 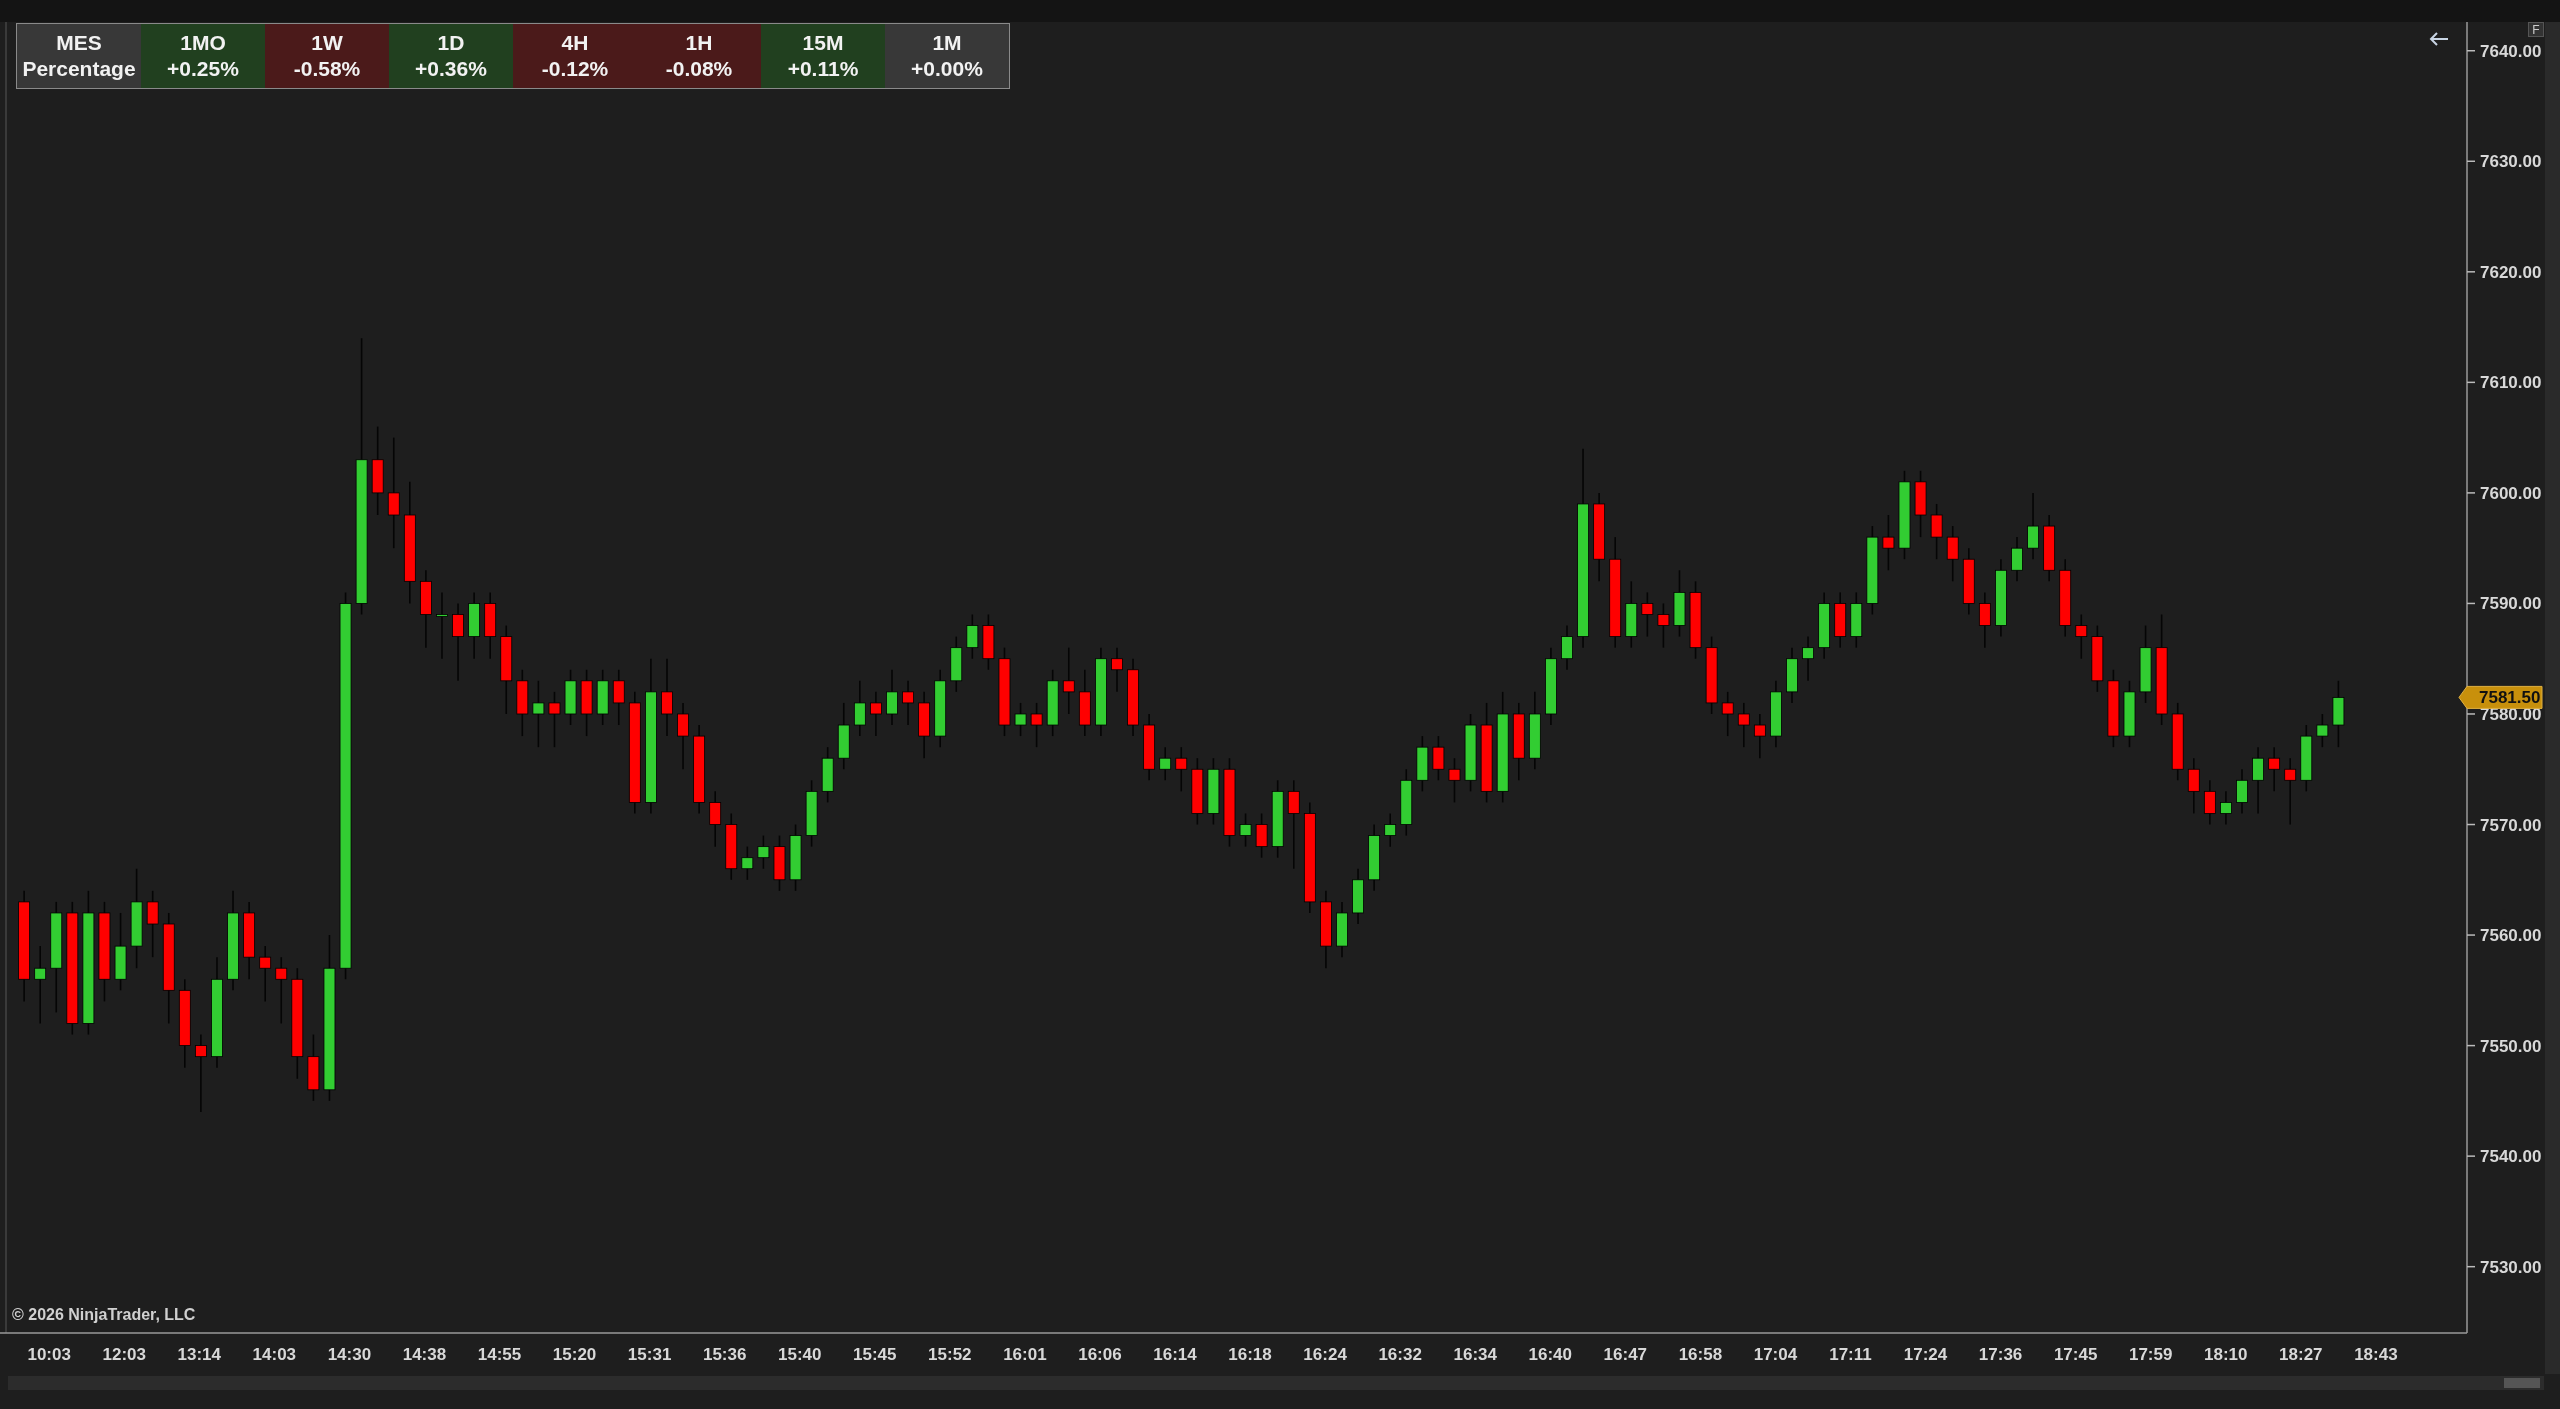 What do you see at coordinates (327, 43) in the screenshot?
I see `timeframe-label: 1W` at bounding box center [327, 43].